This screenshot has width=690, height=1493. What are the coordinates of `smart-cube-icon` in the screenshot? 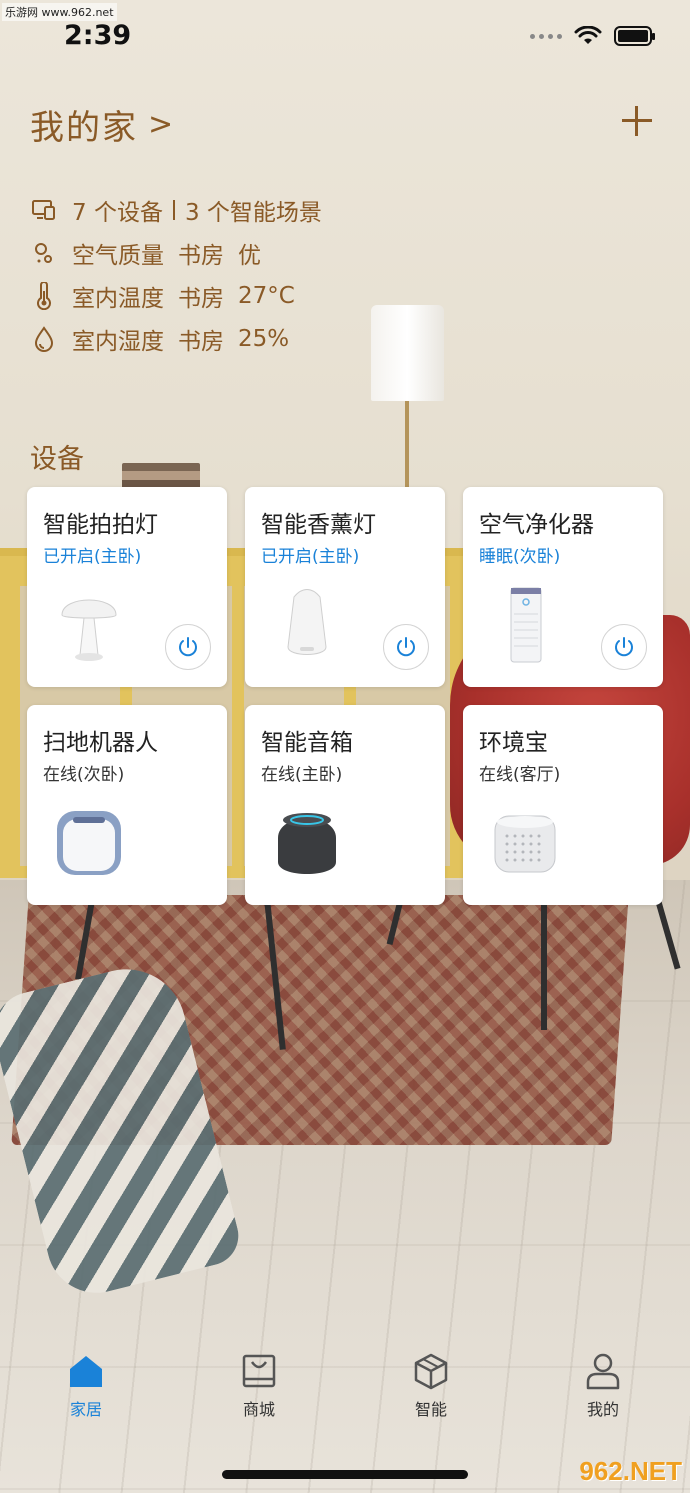 It's located at (431, 1371).